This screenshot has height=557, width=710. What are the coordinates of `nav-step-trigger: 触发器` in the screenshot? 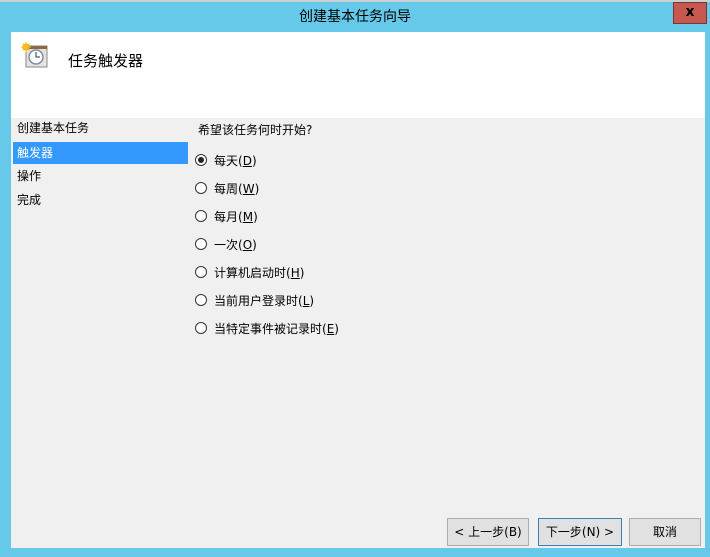 It's located at (100, 153).